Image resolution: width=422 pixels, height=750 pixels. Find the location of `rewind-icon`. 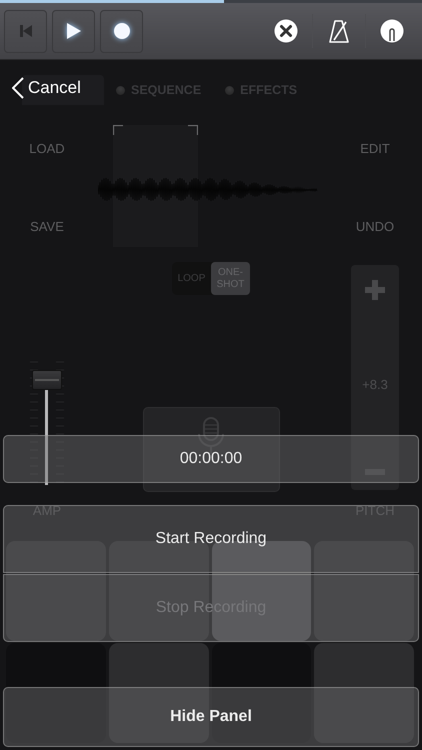

rewind-icon is located at coordinates (26, 31).